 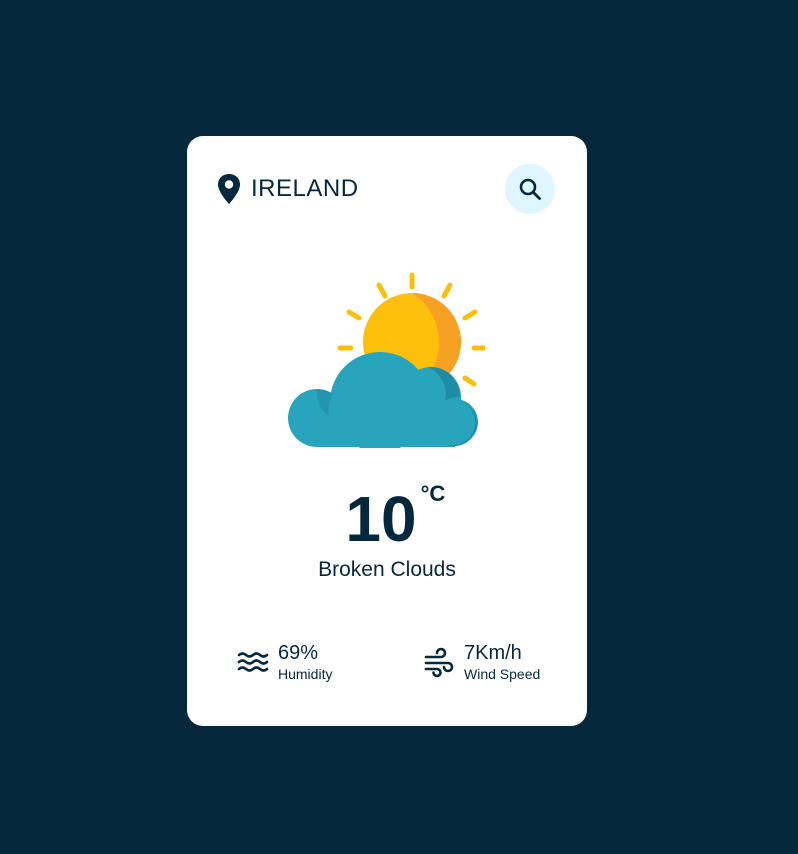 What do you see at coordinates (381, 519) in the screenshot?
I see `temperature-number: 10` at bounding box center [381, 519].